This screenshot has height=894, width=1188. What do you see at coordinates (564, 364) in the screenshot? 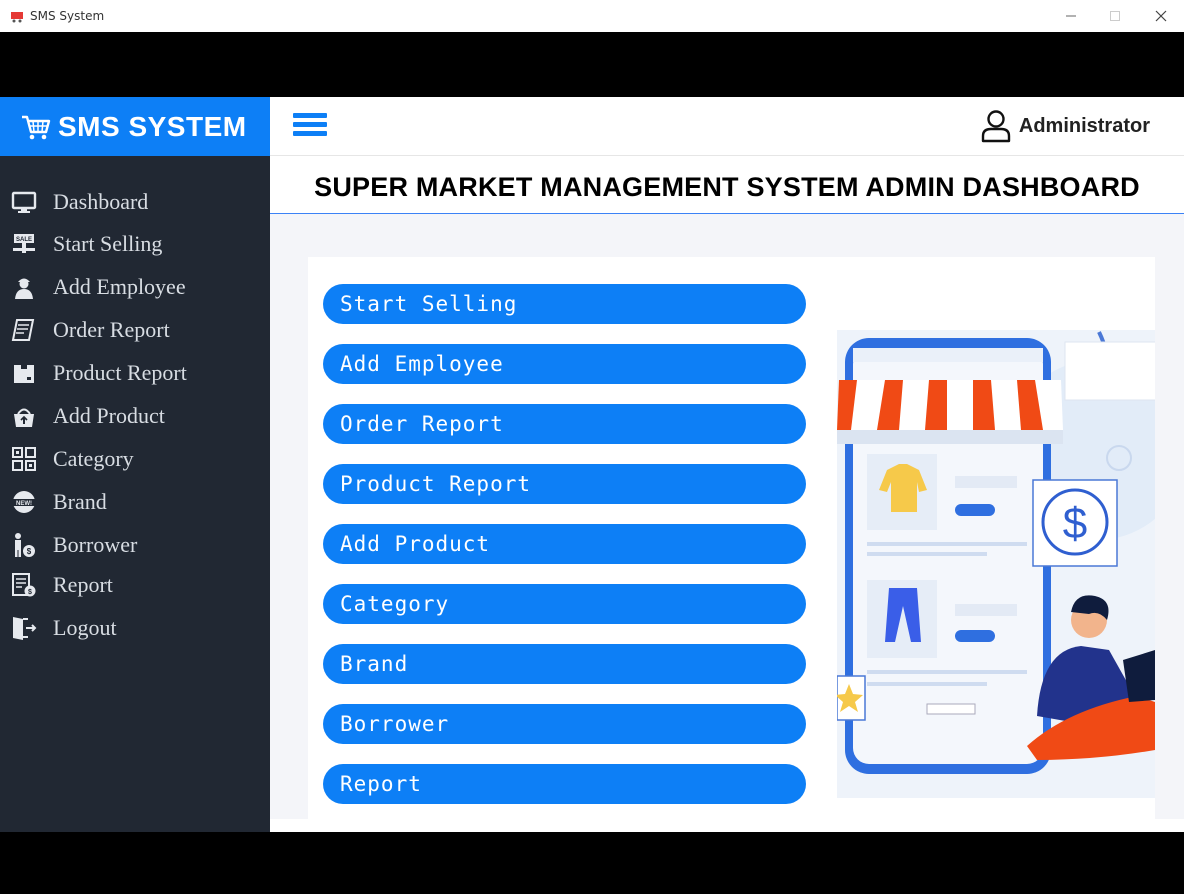
I see `add-employee-button: Add Employee` at bounding box center [564, 364].